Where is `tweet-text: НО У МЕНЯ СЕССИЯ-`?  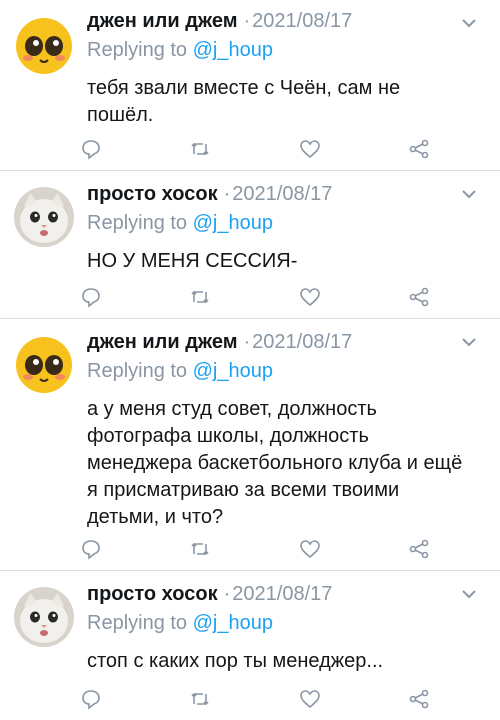
tweet-text: НО У МЕНЯ СЕССИЯ- is located at coordinates (192, 261).